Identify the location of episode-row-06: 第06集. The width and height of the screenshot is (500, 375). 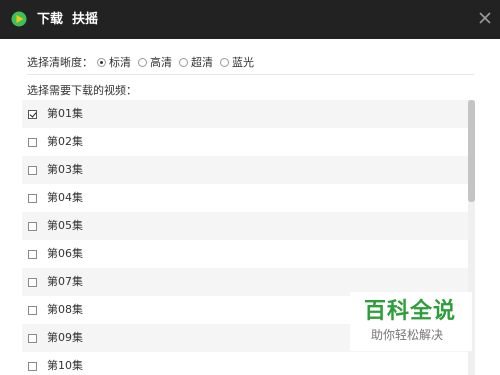
(245, 254).